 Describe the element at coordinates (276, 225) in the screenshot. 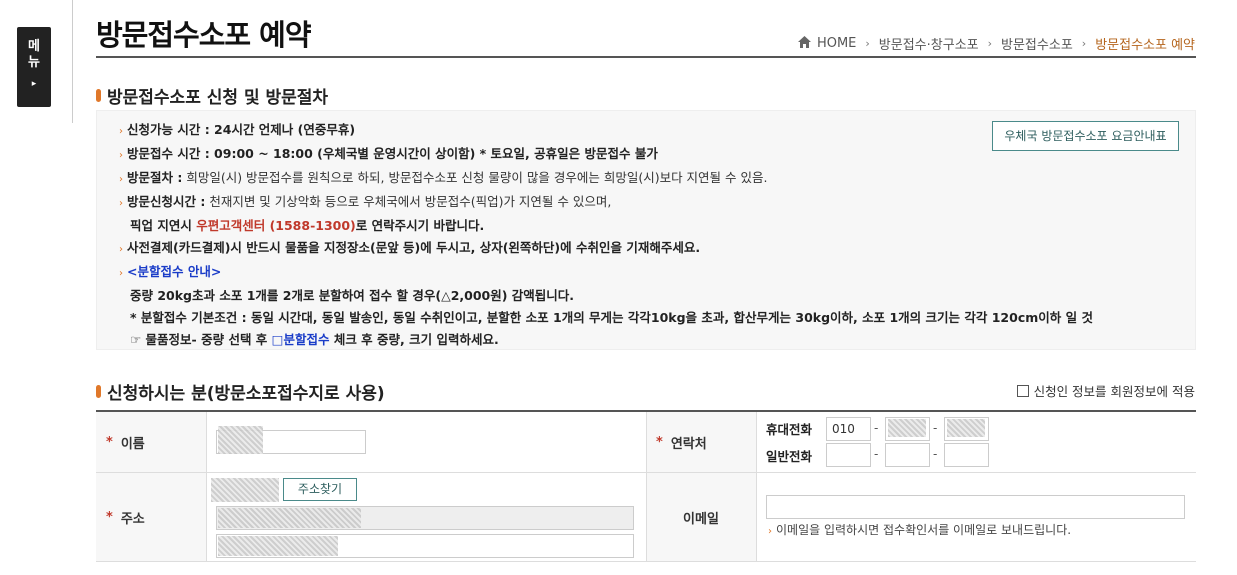

I see `customer-center-phone: 우편고객센터 (1588-1300)` at that location.